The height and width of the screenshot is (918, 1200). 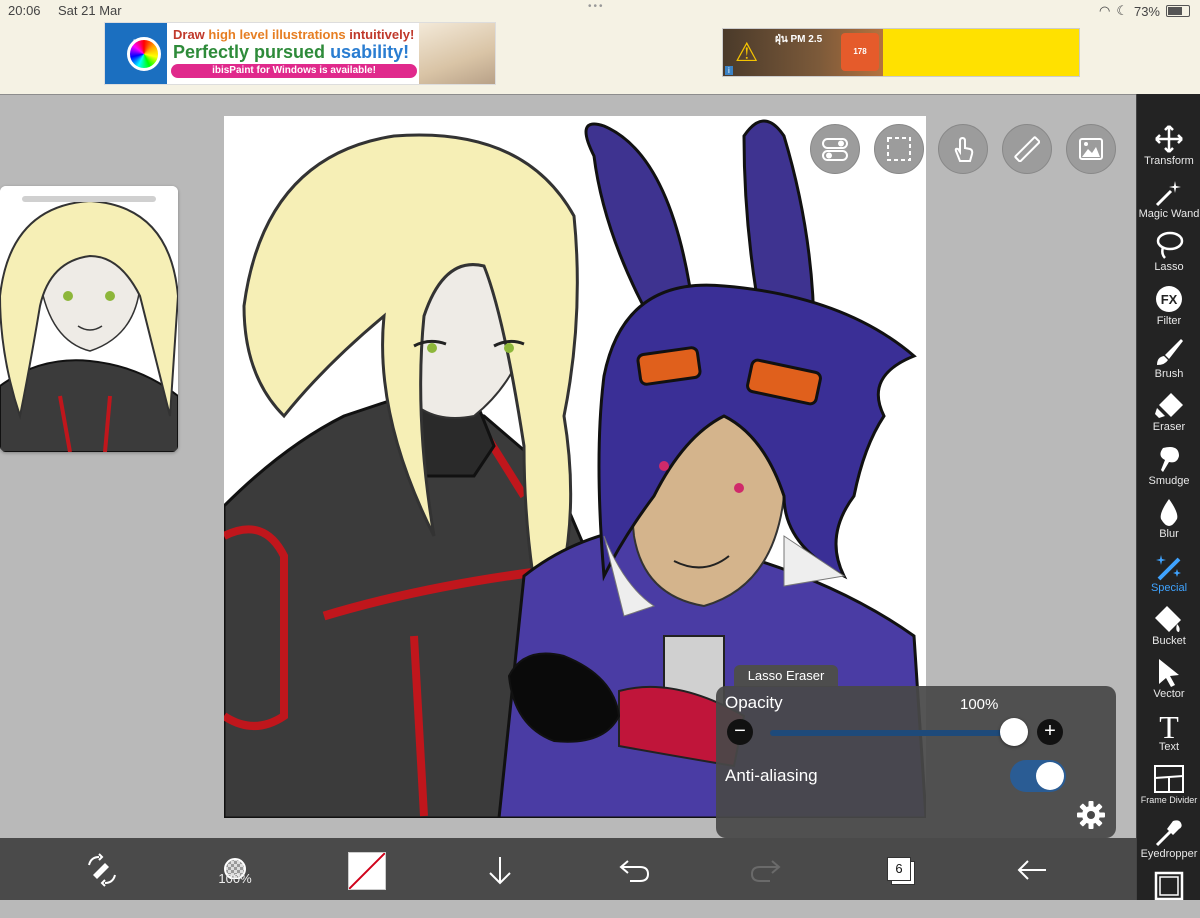 I want to click on popup-tab-title: Lasso Eraser, so click(x=786, y=676).